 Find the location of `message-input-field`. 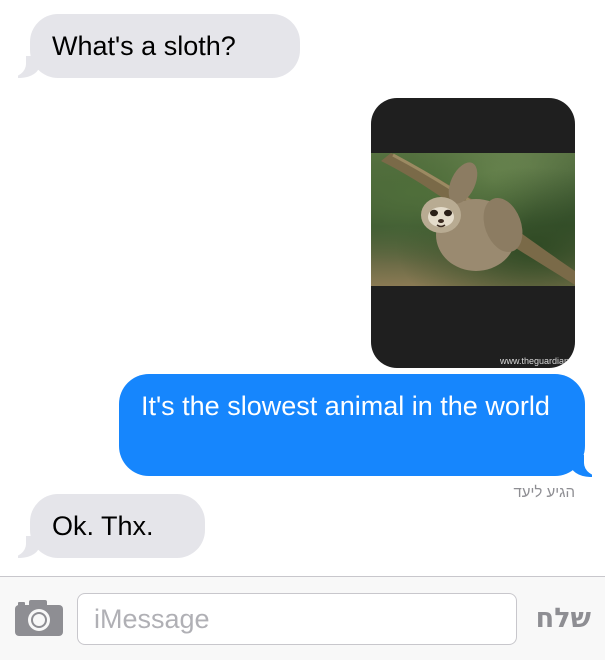

message-input-field is located at coordinates (297, 619).